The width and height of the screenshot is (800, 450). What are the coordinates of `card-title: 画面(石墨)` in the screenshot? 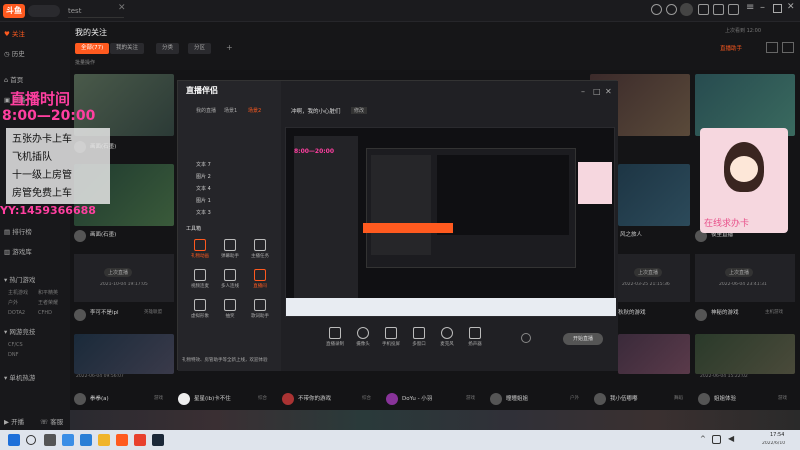 It's located at (130, 234).